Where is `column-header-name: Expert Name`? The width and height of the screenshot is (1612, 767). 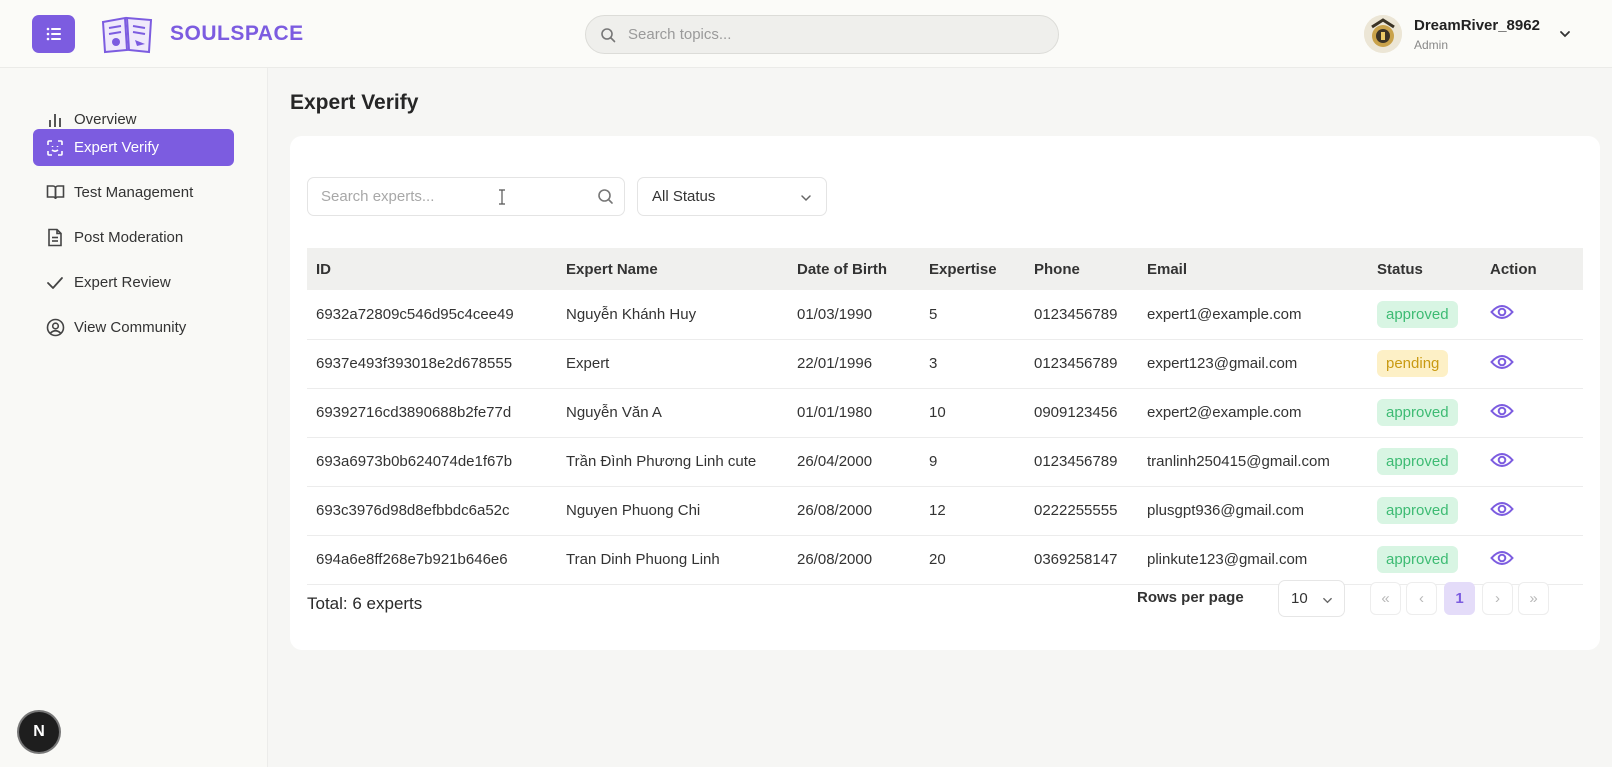 column-header-name: Expert Name is located at coordinates (672, 269).